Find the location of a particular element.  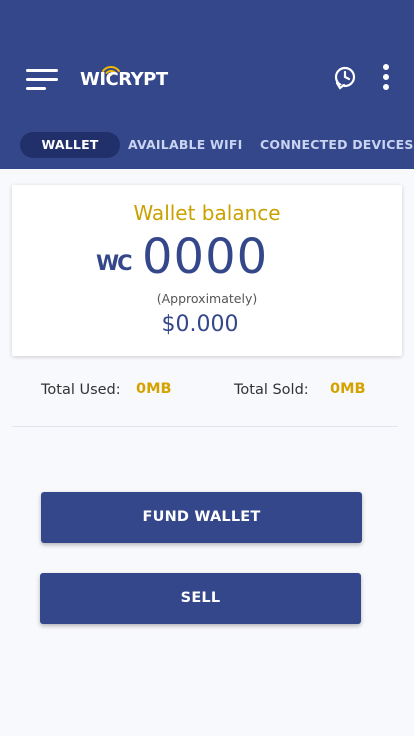

usd-value: $0.000 is located at coordinates (200, 324).